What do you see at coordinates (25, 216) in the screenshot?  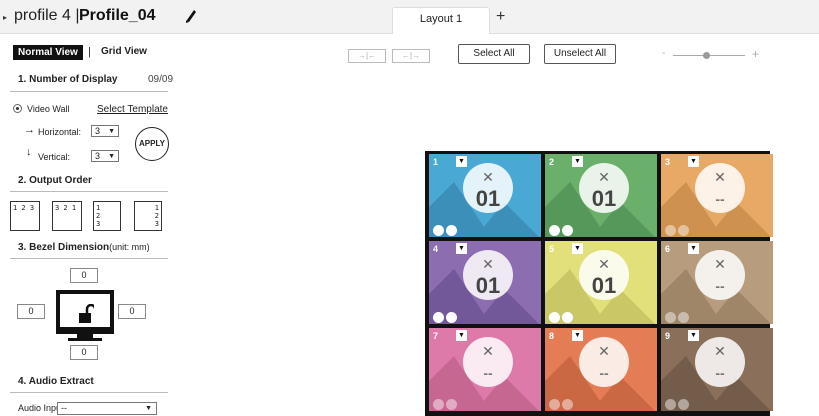 I see `output-order-option-1: 1 2 3` at bounding box center [25, 216].